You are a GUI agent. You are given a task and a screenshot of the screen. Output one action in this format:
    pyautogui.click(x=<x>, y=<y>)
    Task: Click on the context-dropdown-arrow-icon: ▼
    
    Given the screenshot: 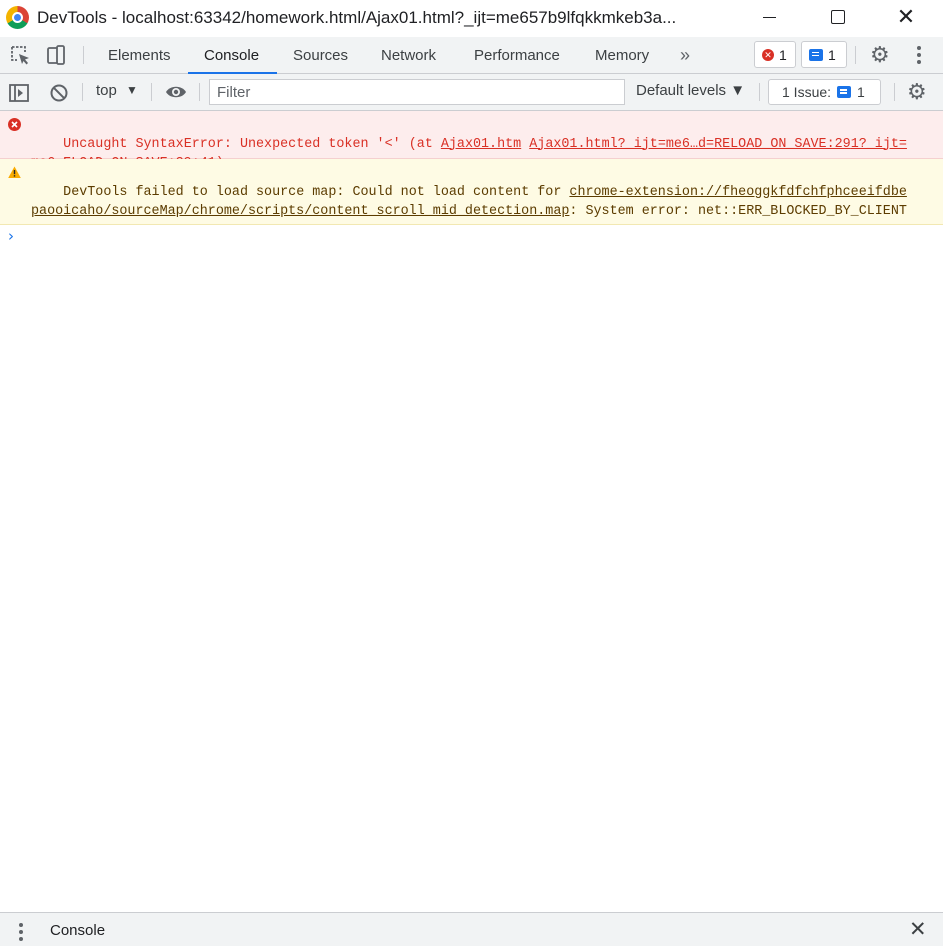 What is the action you would take?
    pyautogui.click(x=132, y=90)
    